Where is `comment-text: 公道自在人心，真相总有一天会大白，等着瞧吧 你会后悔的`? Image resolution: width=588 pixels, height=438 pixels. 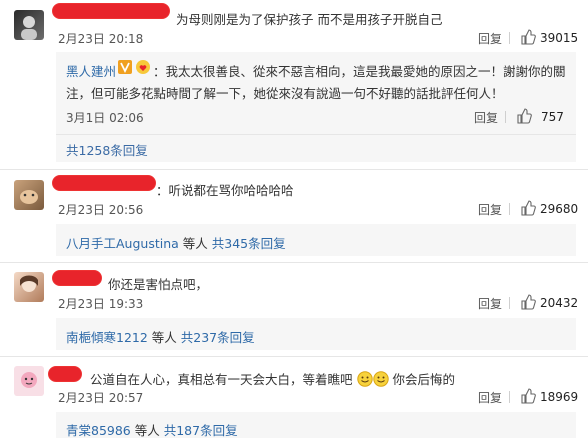 comment-text: 公道自在人心，真相总有一天会大白，等着瞧吧 你会后悔的 is located at coordinates (272, 379).